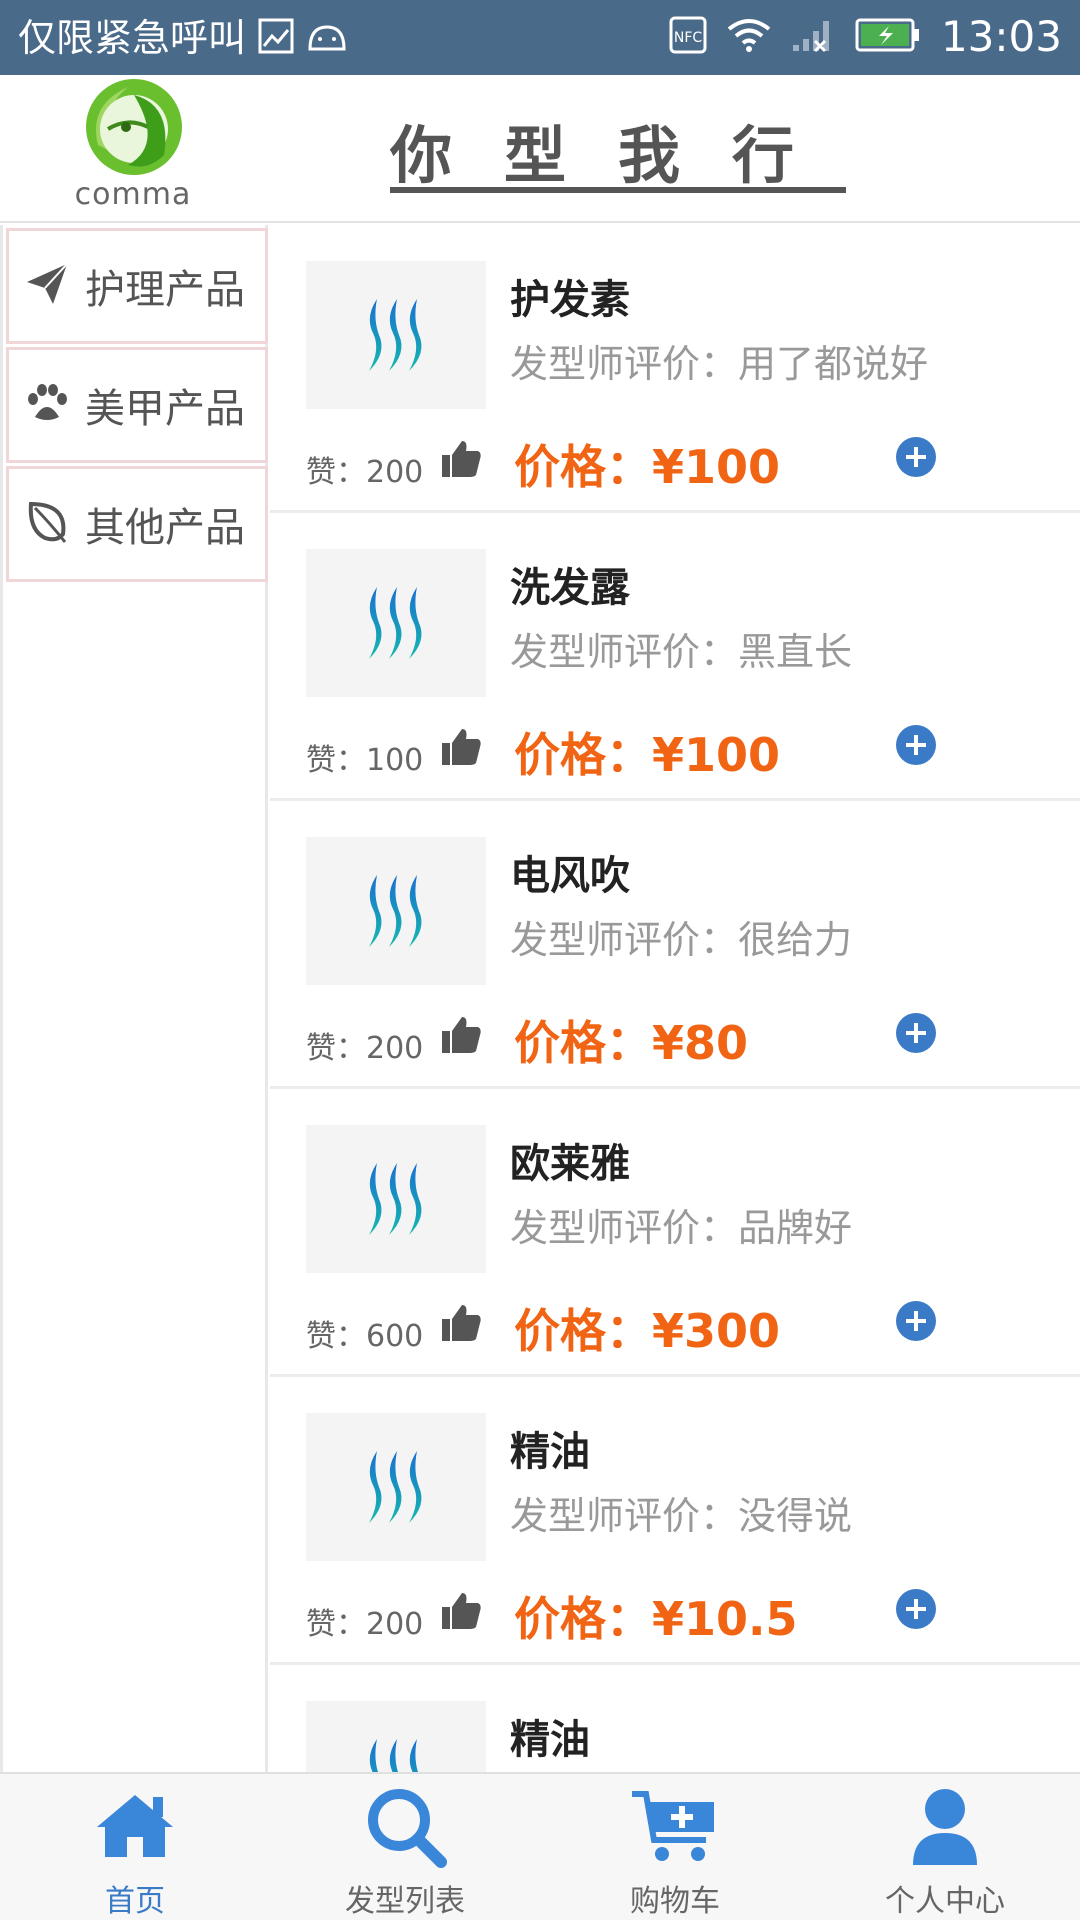  I want to click on product-price: 价格：¥80, so click(631, 1043).